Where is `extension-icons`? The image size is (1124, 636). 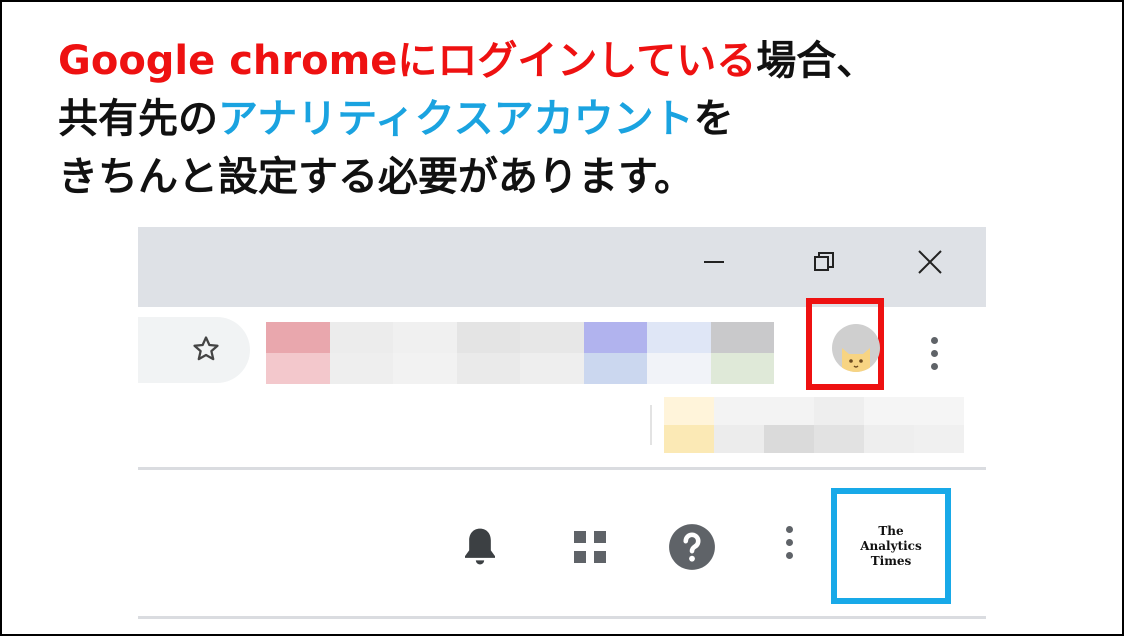
extension-icons is located at coordinates (520, 353).